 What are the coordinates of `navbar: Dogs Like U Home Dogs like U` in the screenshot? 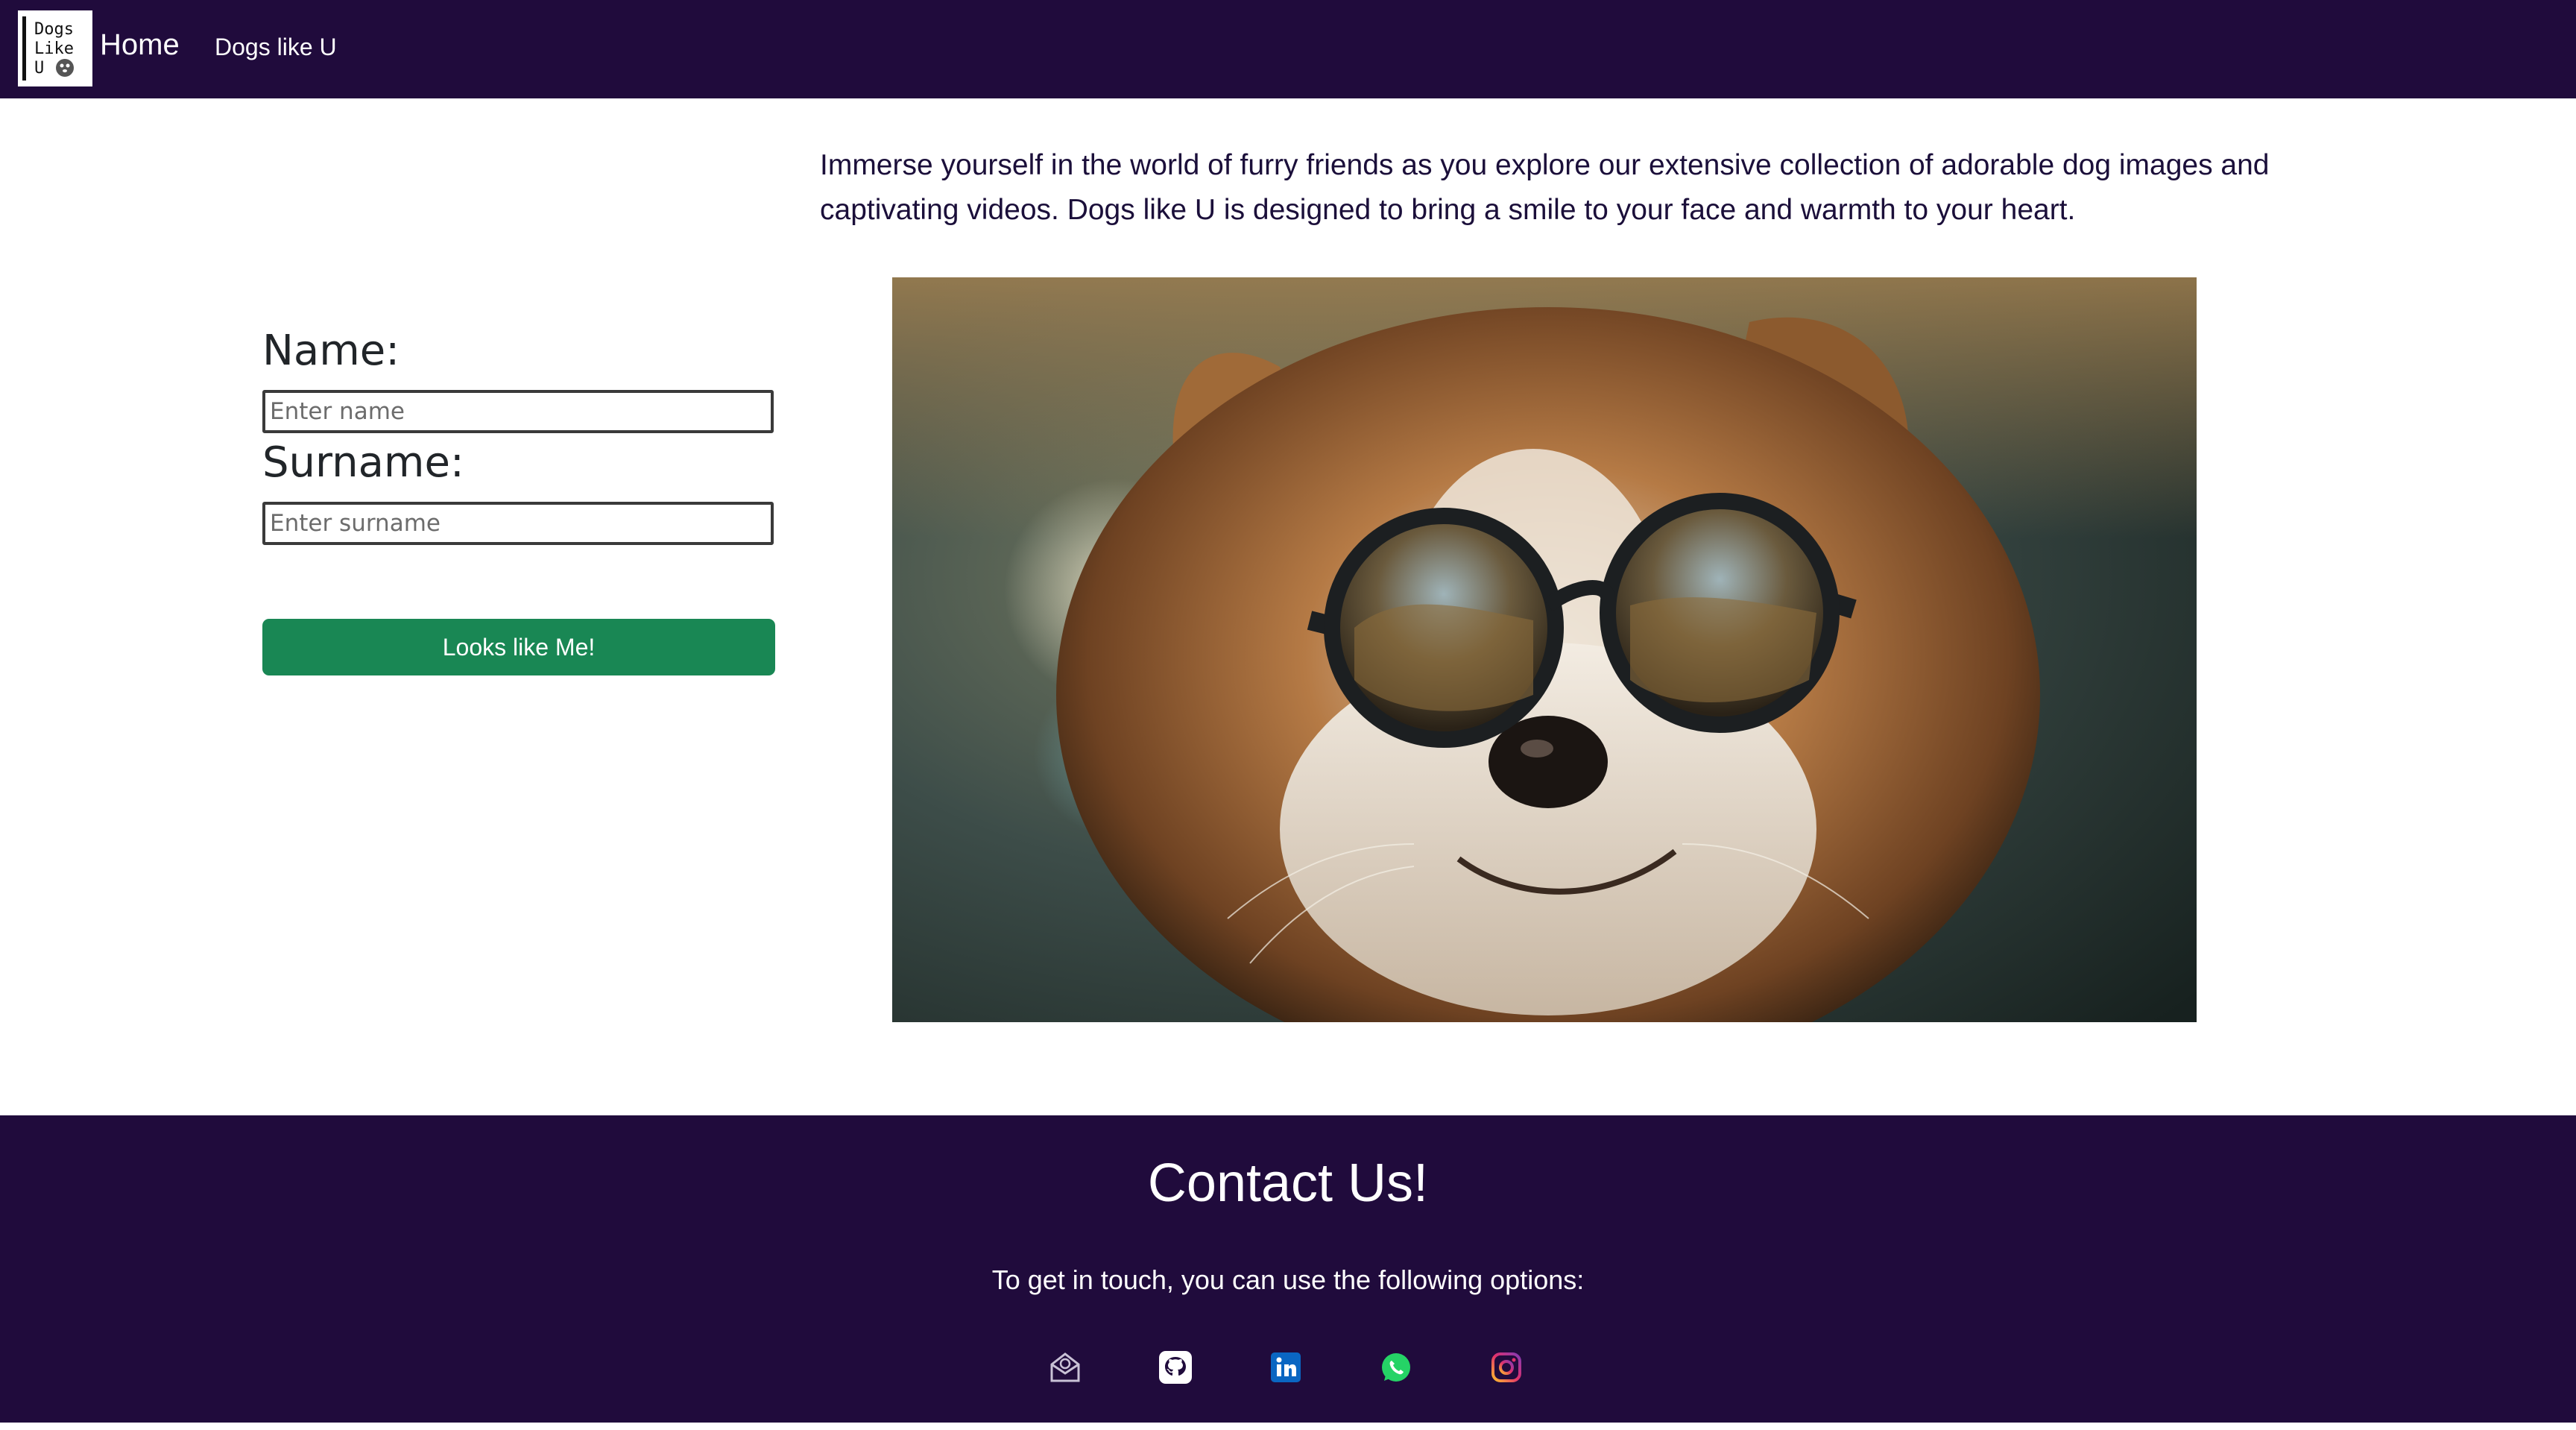 It's located at (1288, 49).